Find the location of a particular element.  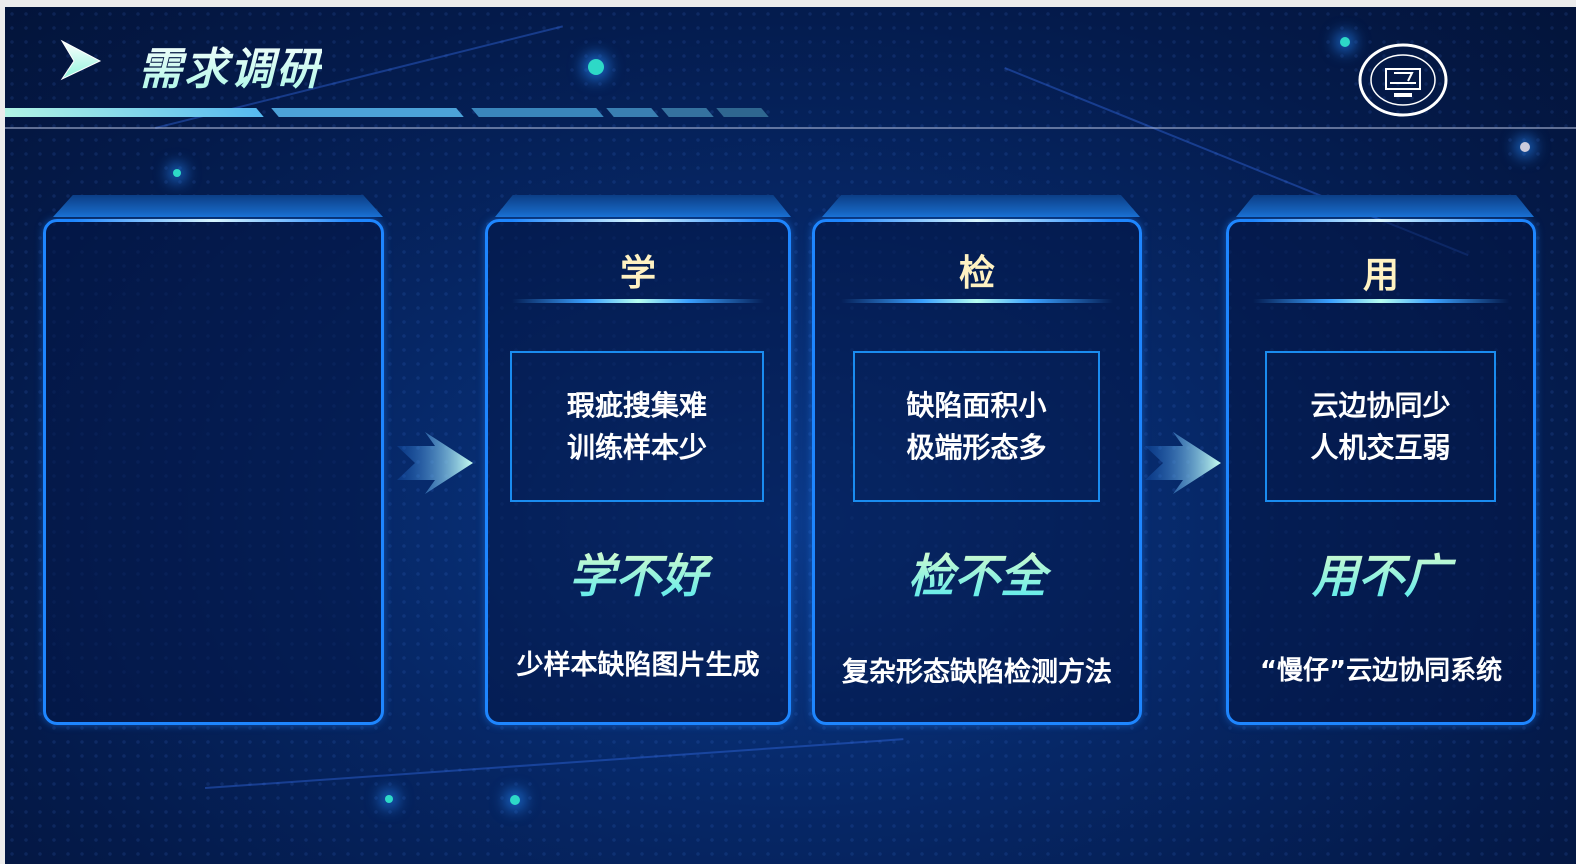

card-heading: 学 is located at coordinates (637, 273).